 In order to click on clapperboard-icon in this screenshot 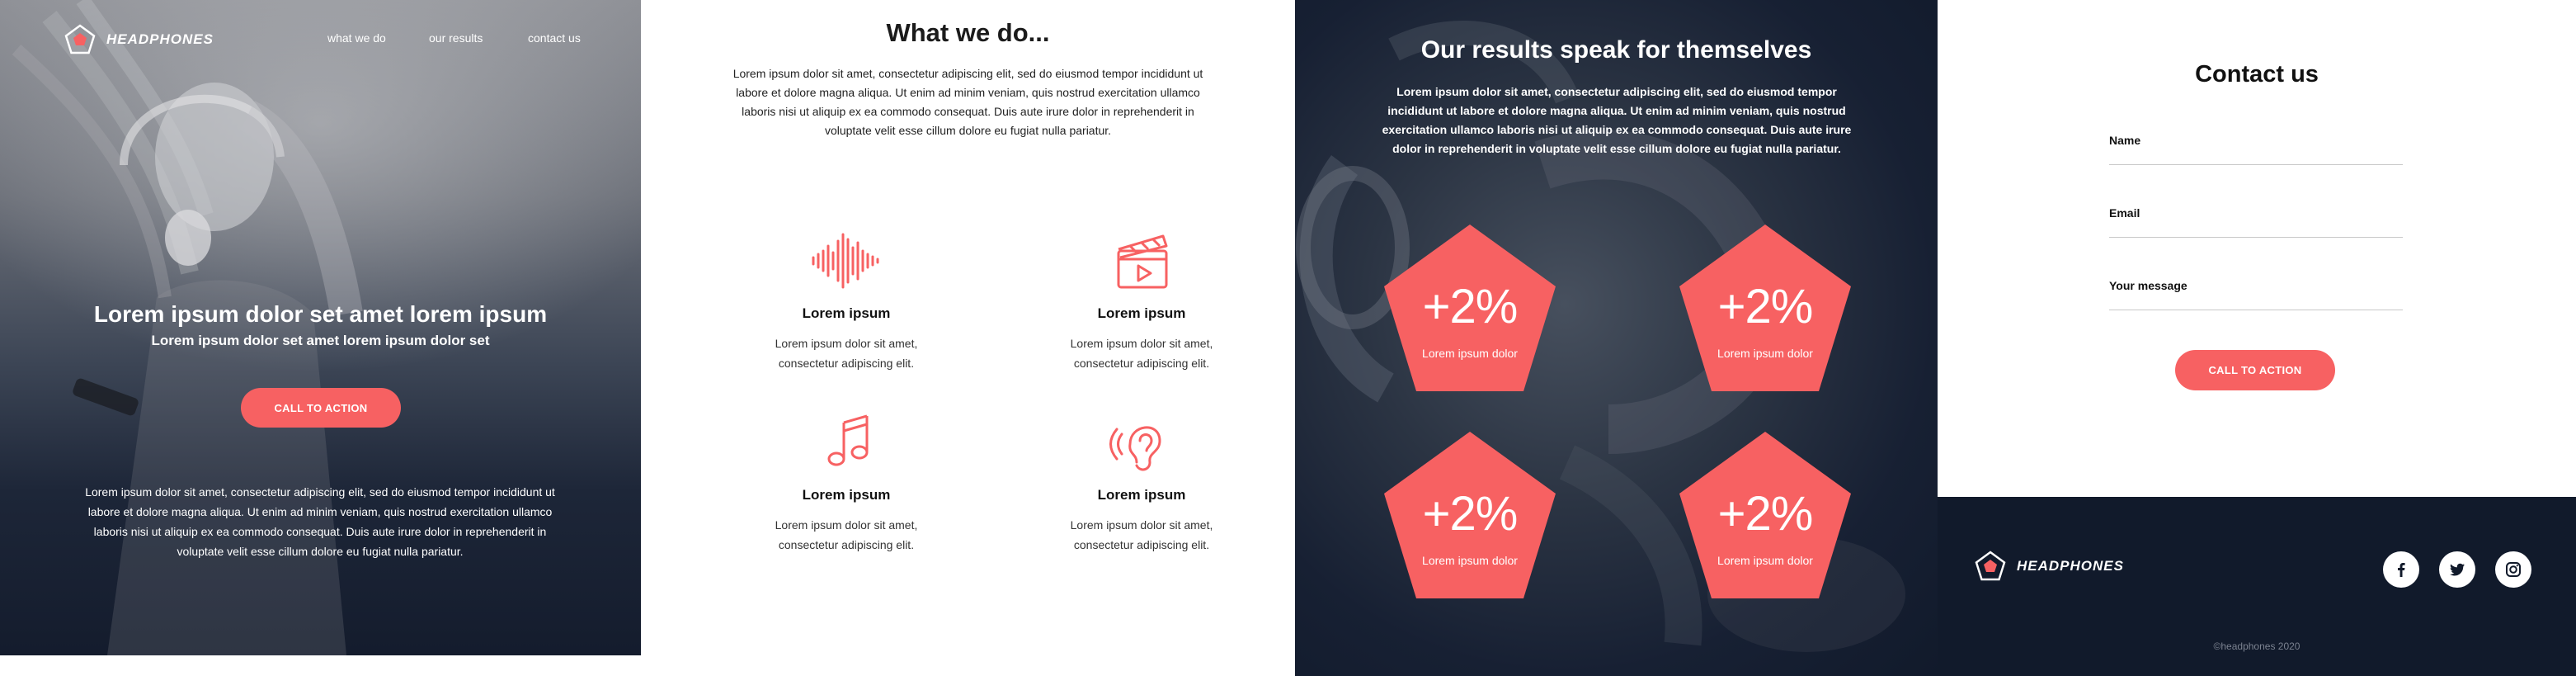, I will do `click(1142, 261)`.